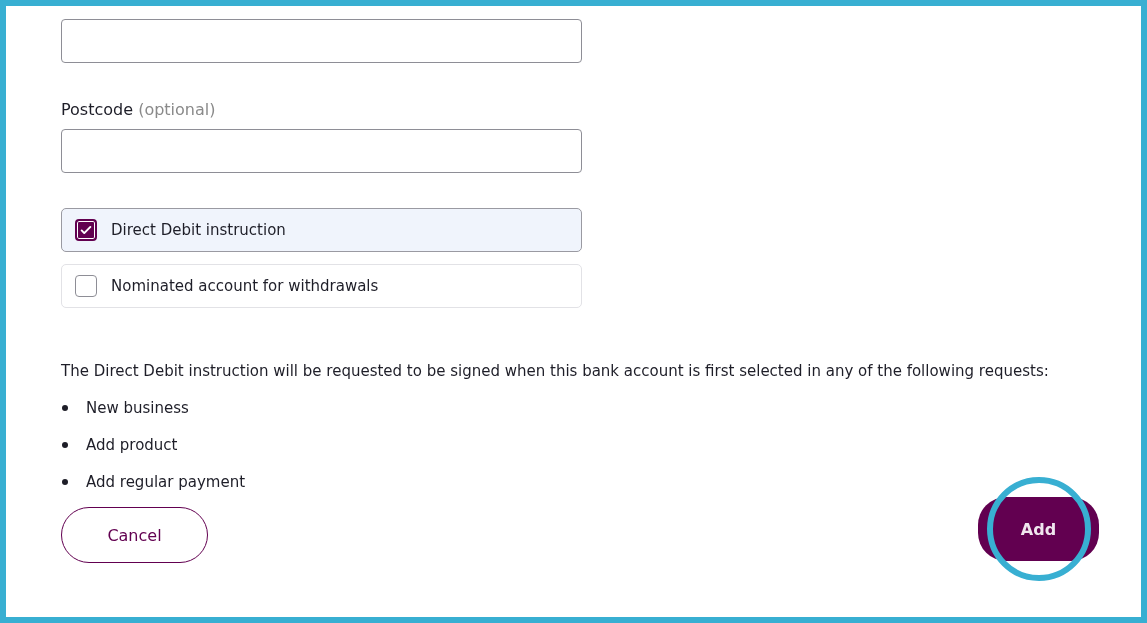  Describe the element at coordinates (139, 110) in the screenshot. I see `field-label: Postcode (optional)` at that location.